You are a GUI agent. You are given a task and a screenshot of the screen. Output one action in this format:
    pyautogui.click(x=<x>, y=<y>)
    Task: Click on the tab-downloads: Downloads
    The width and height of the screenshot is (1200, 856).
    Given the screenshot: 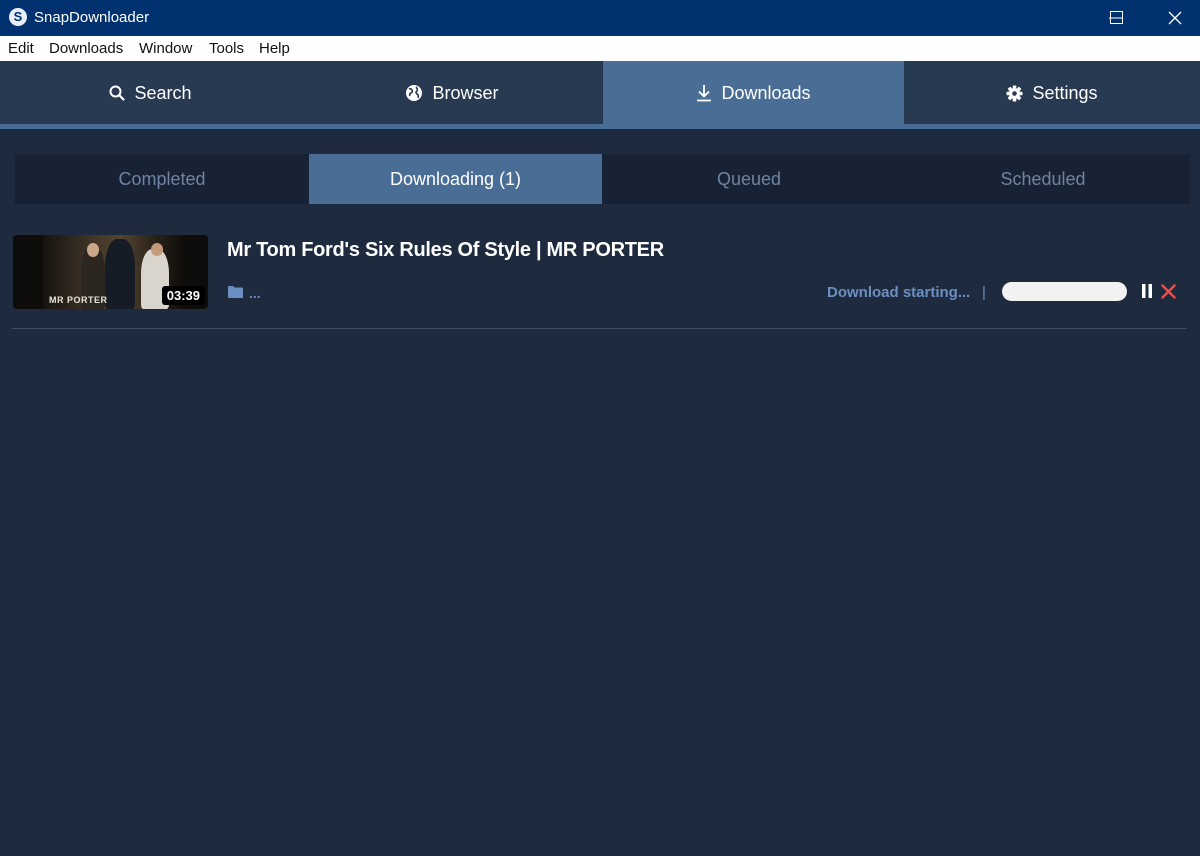 What is the action you would take?
    pyautogui.click(x=753, y=93)
    